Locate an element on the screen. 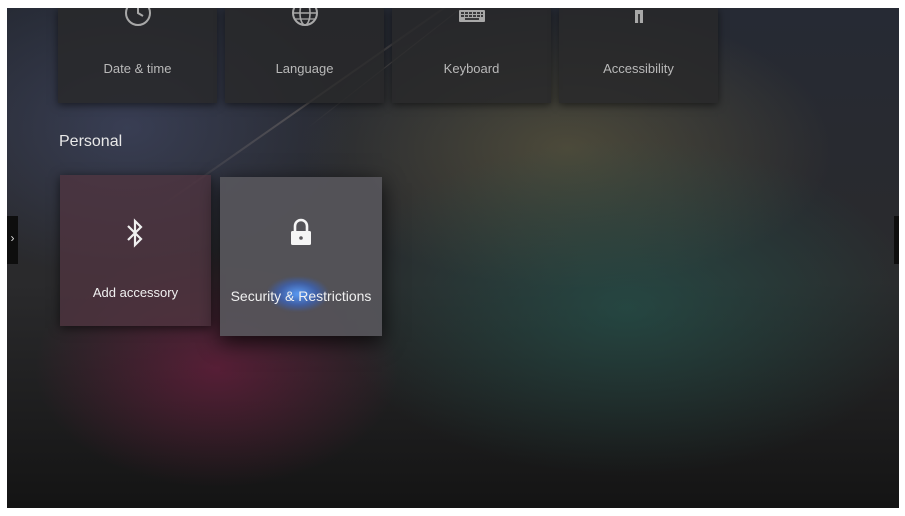 This screenshot has width=905, height=516. chevron-right-icon: › is located at coordinates (12, 238).